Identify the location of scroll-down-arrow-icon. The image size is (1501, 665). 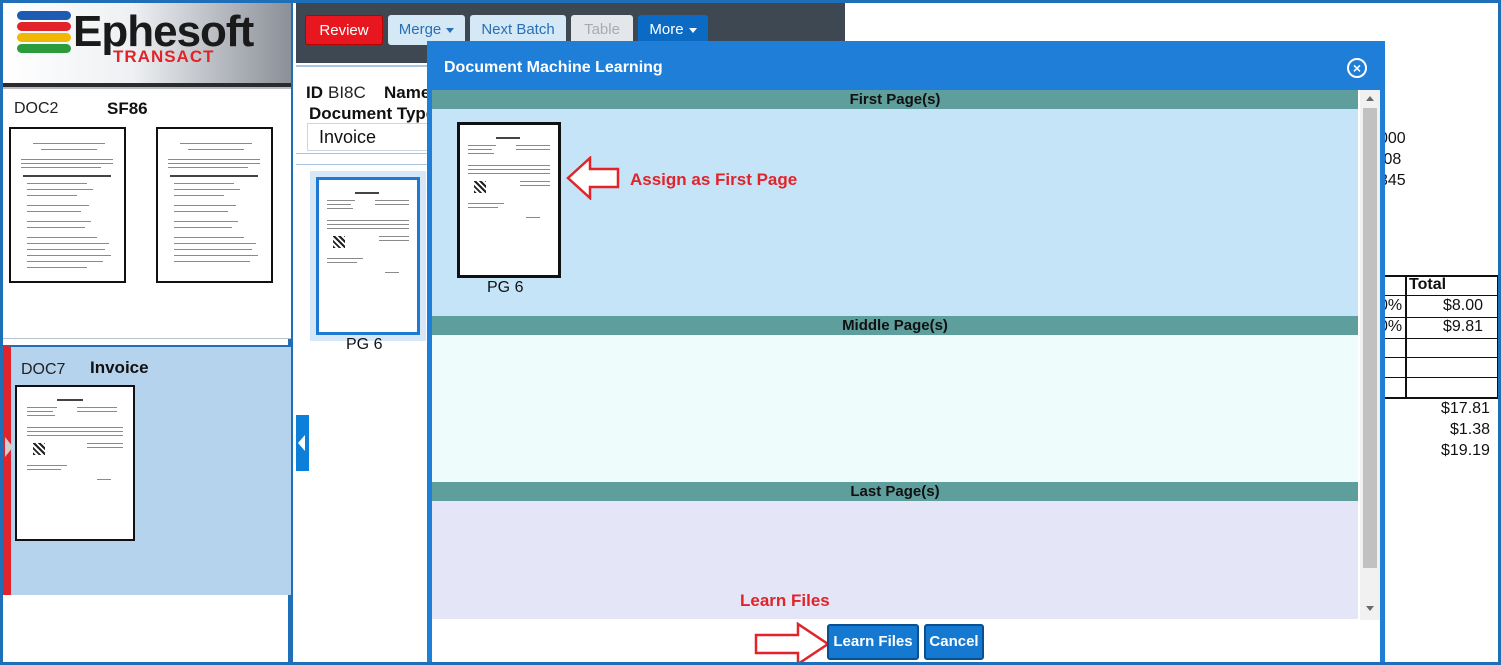
(1370, 608).